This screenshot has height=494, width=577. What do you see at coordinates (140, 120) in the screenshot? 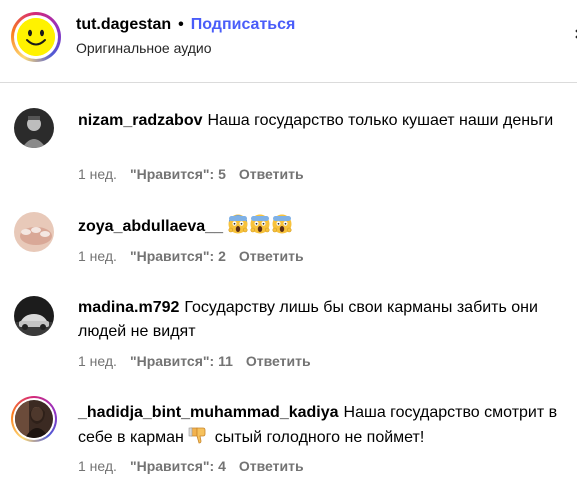
I see `comment-username: nizam_radzabov` at bounding box center [140, 120].